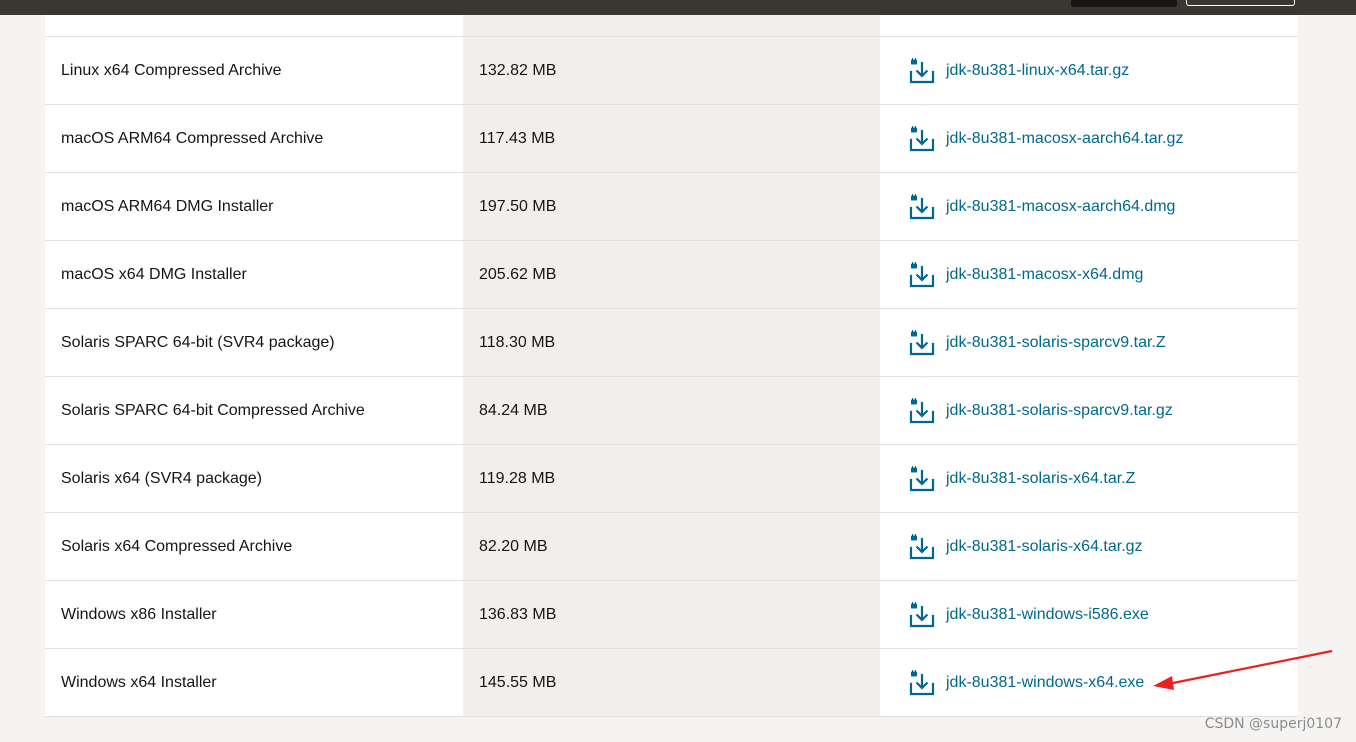 The height and width of the screenshot is (742, 1356). I want to click on download-link: jdk-8u381-macosx-x64.dmg, so click(1026, 274).